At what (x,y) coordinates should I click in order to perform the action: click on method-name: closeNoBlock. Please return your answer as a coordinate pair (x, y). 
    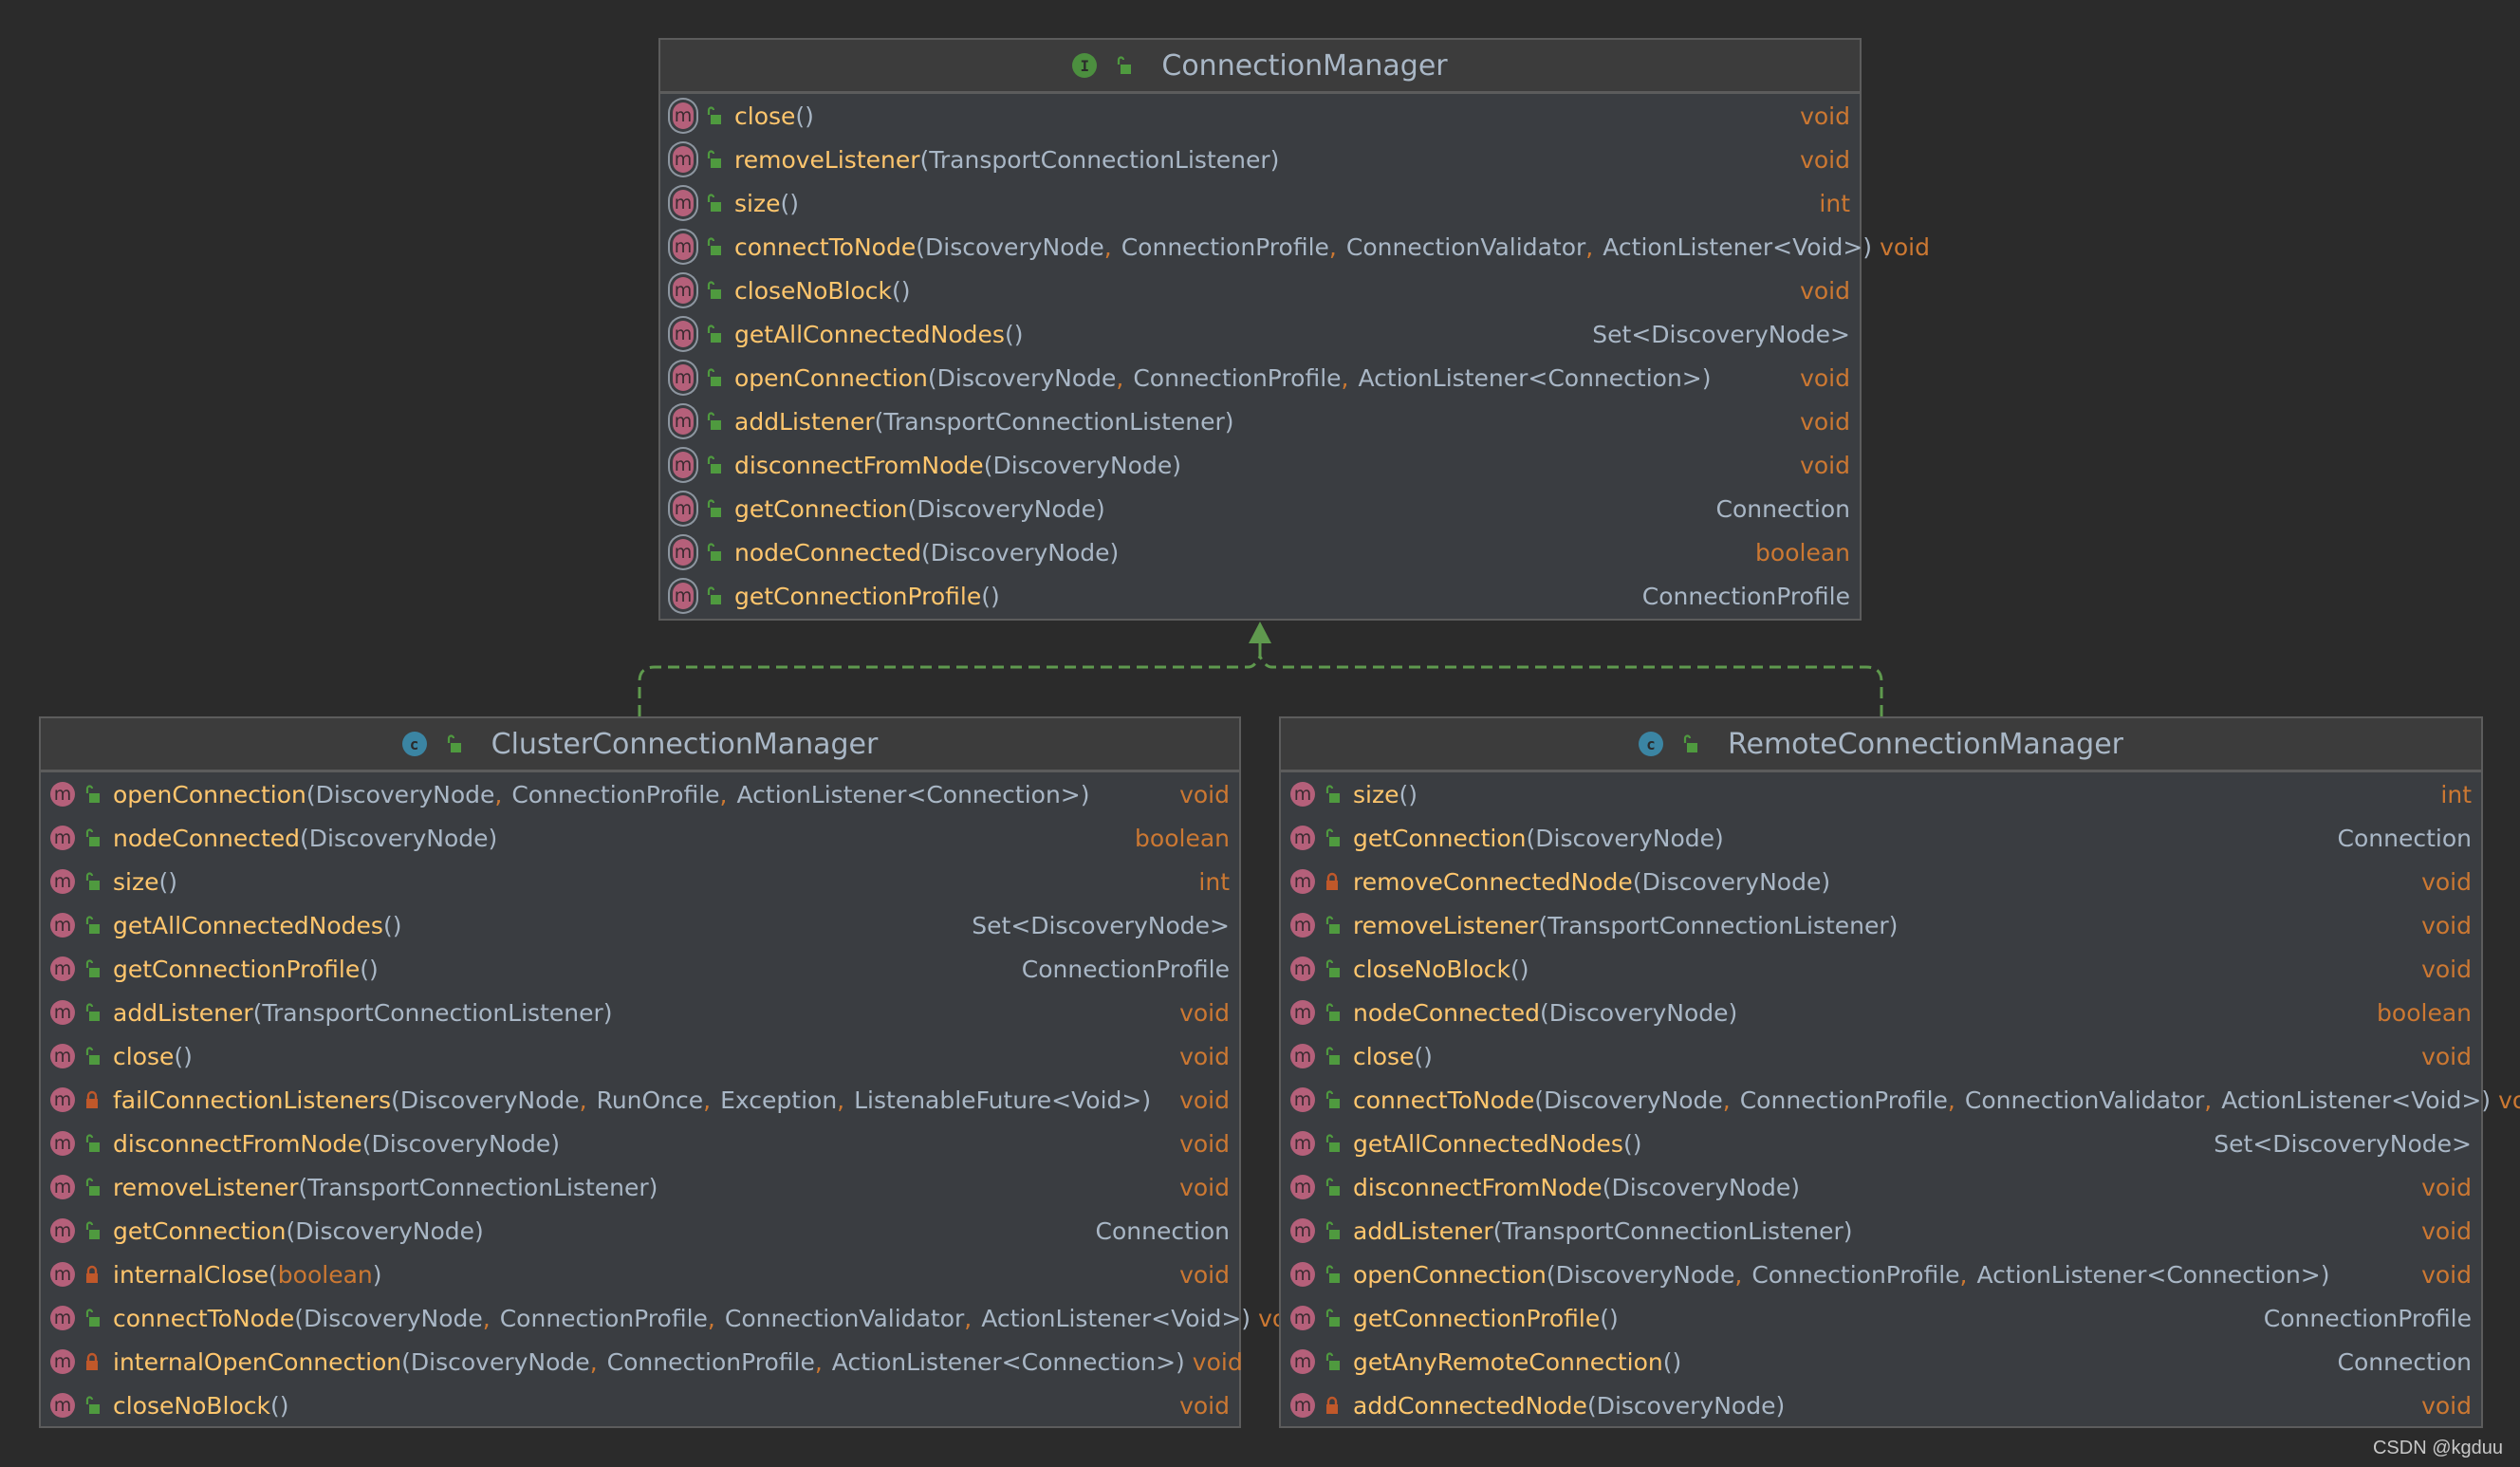
    Looking at the image, I should click on (814, 290).